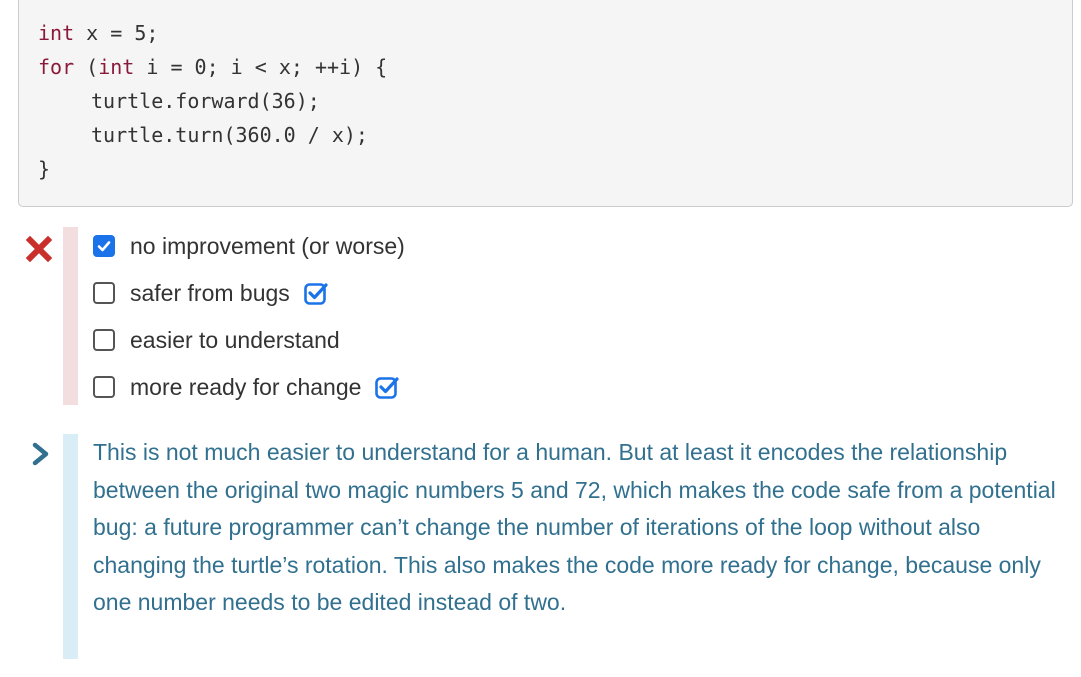 The image size is (1081, 677). I want to click on checkbox-checked, so click(104, 246).